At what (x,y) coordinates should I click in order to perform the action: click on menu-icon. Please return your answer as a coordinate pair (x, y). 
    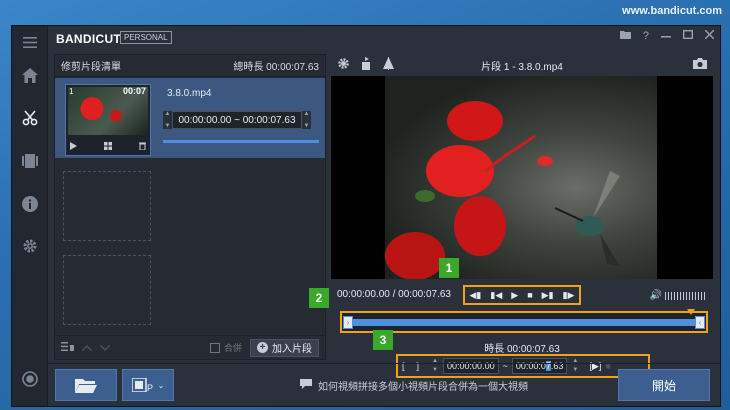
    Looking at the image, I should click on (30, 42).